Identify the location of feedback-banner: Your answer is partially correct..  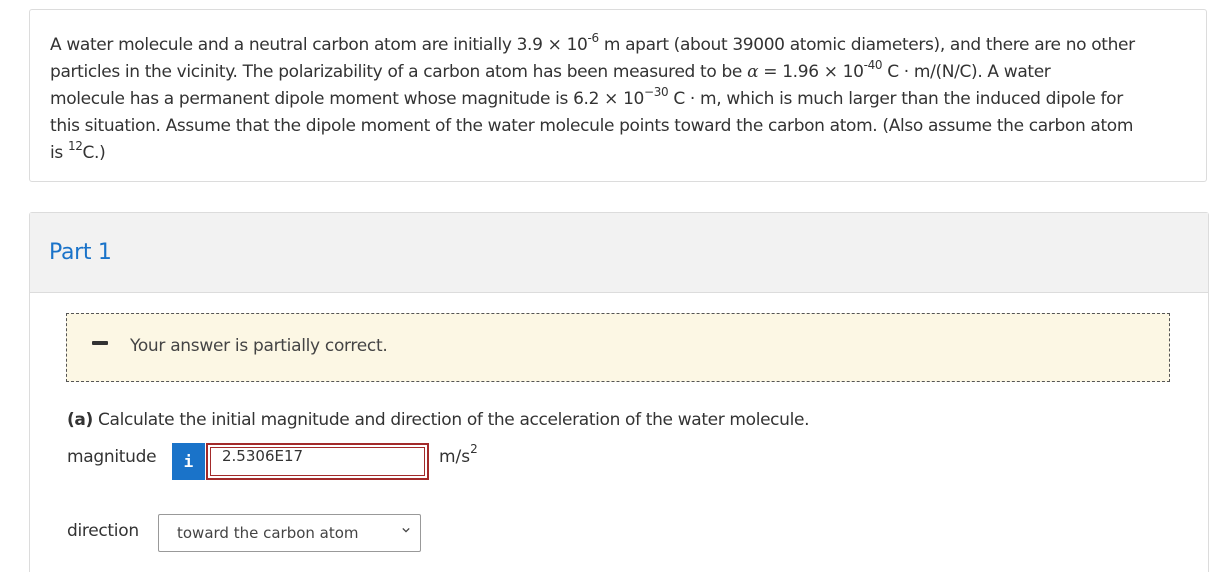
(618, 347).